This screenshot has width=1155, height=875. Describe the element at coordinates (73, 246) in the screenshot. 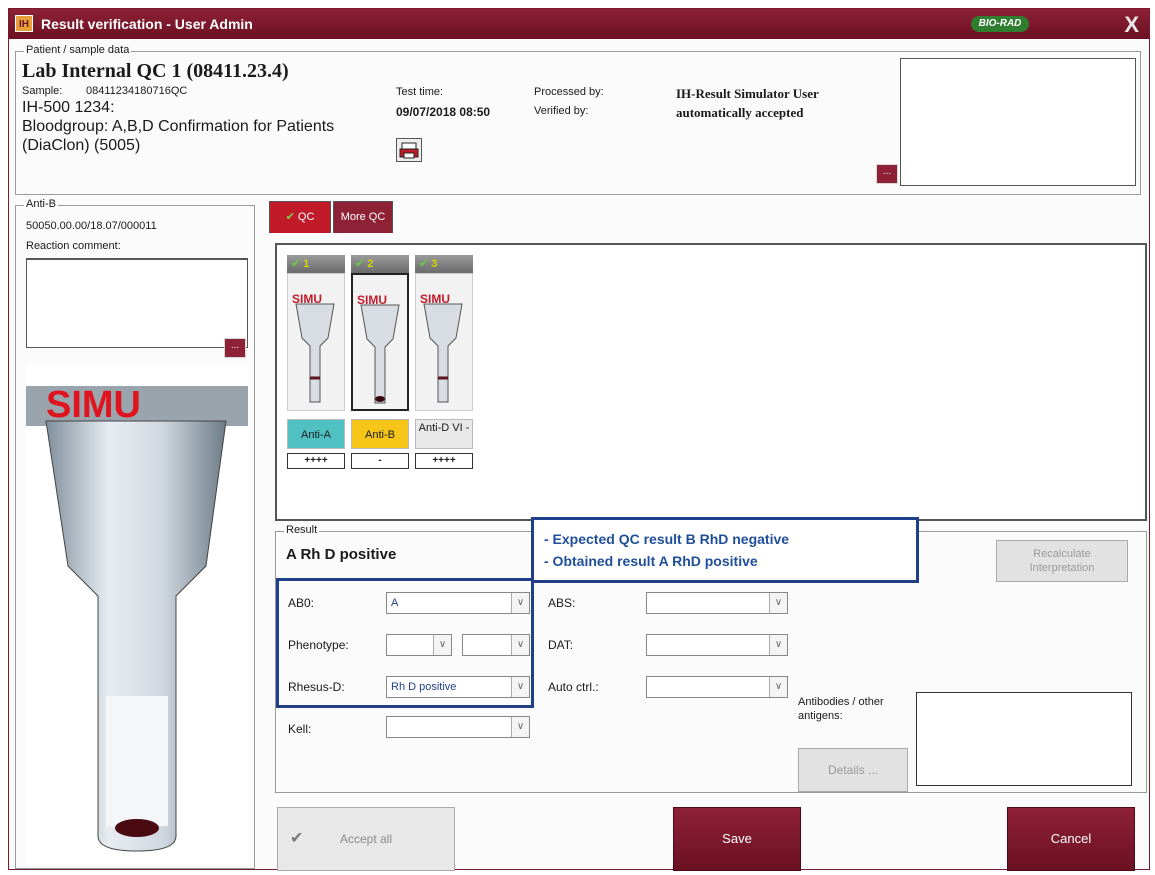

I see `reaction-comment-label: Reaction comment:` at that location.